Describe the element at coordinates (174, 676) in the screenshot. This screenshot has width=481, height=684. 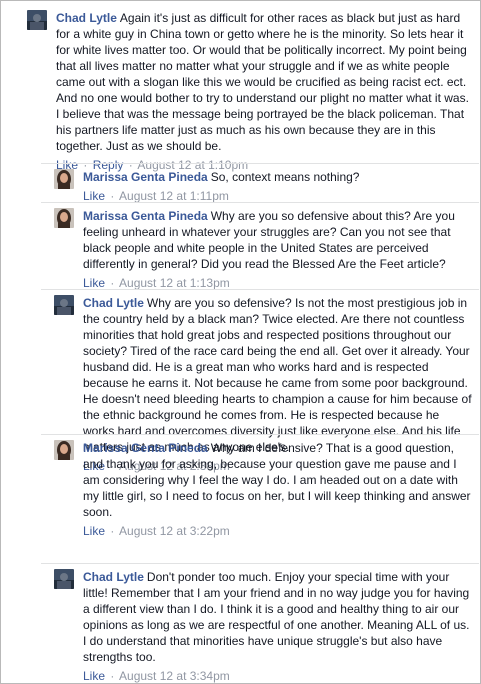
I see `comment-timestamp: August 12 at 3:34pm` at that location.